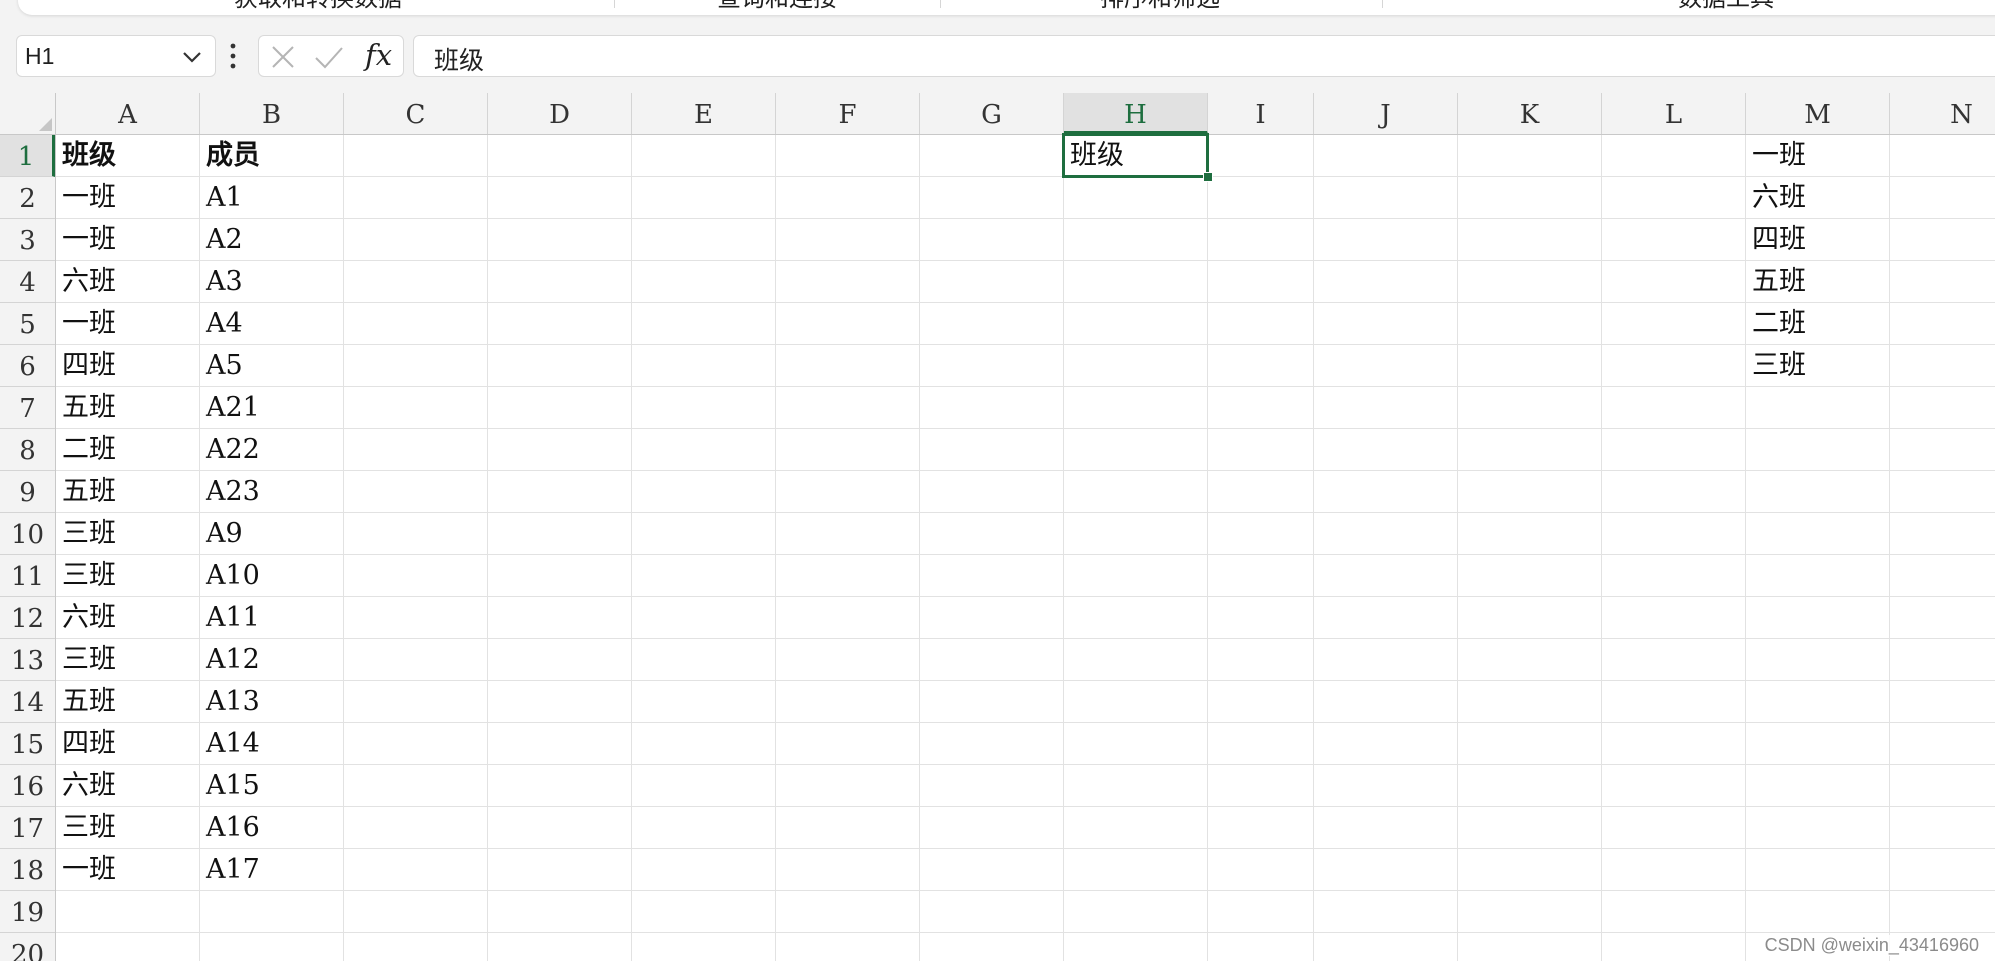 The image size is (1995, 961). What do you see at coordinates (1136, 912) in the screenshot?
I see `cell-h19` at bounding box center [1136, 912].